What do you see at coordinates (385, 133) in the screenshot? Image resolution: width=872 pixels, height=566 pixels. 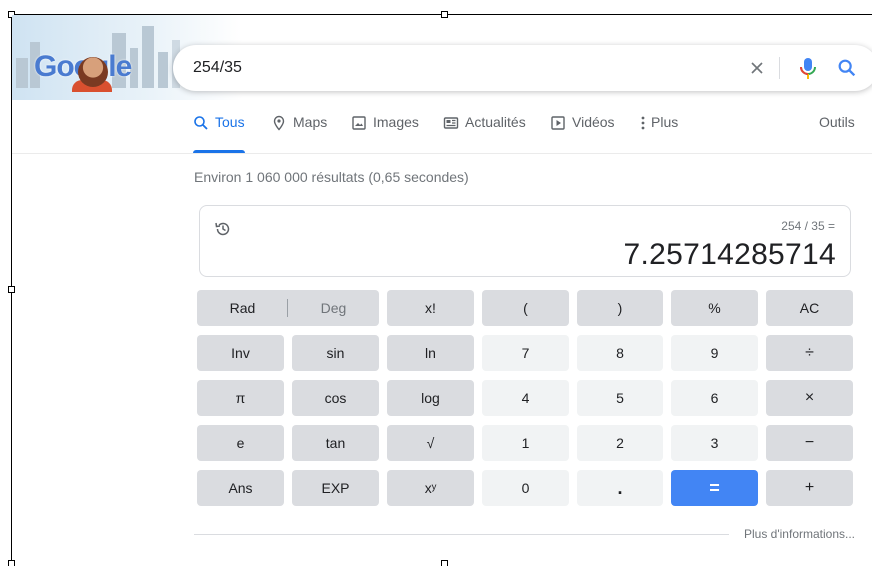 I see `tab-images: Images` at bounding box center [385, 133].